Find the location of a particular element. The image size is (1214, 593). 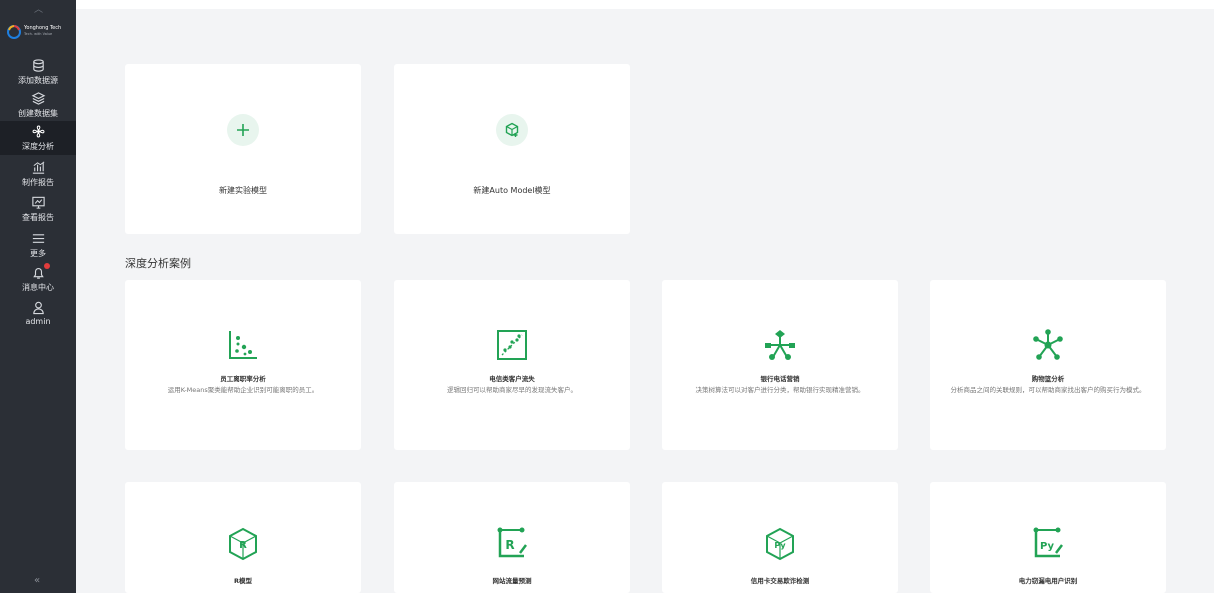

scatter-plot-icon is located at coordinates (243, 345).